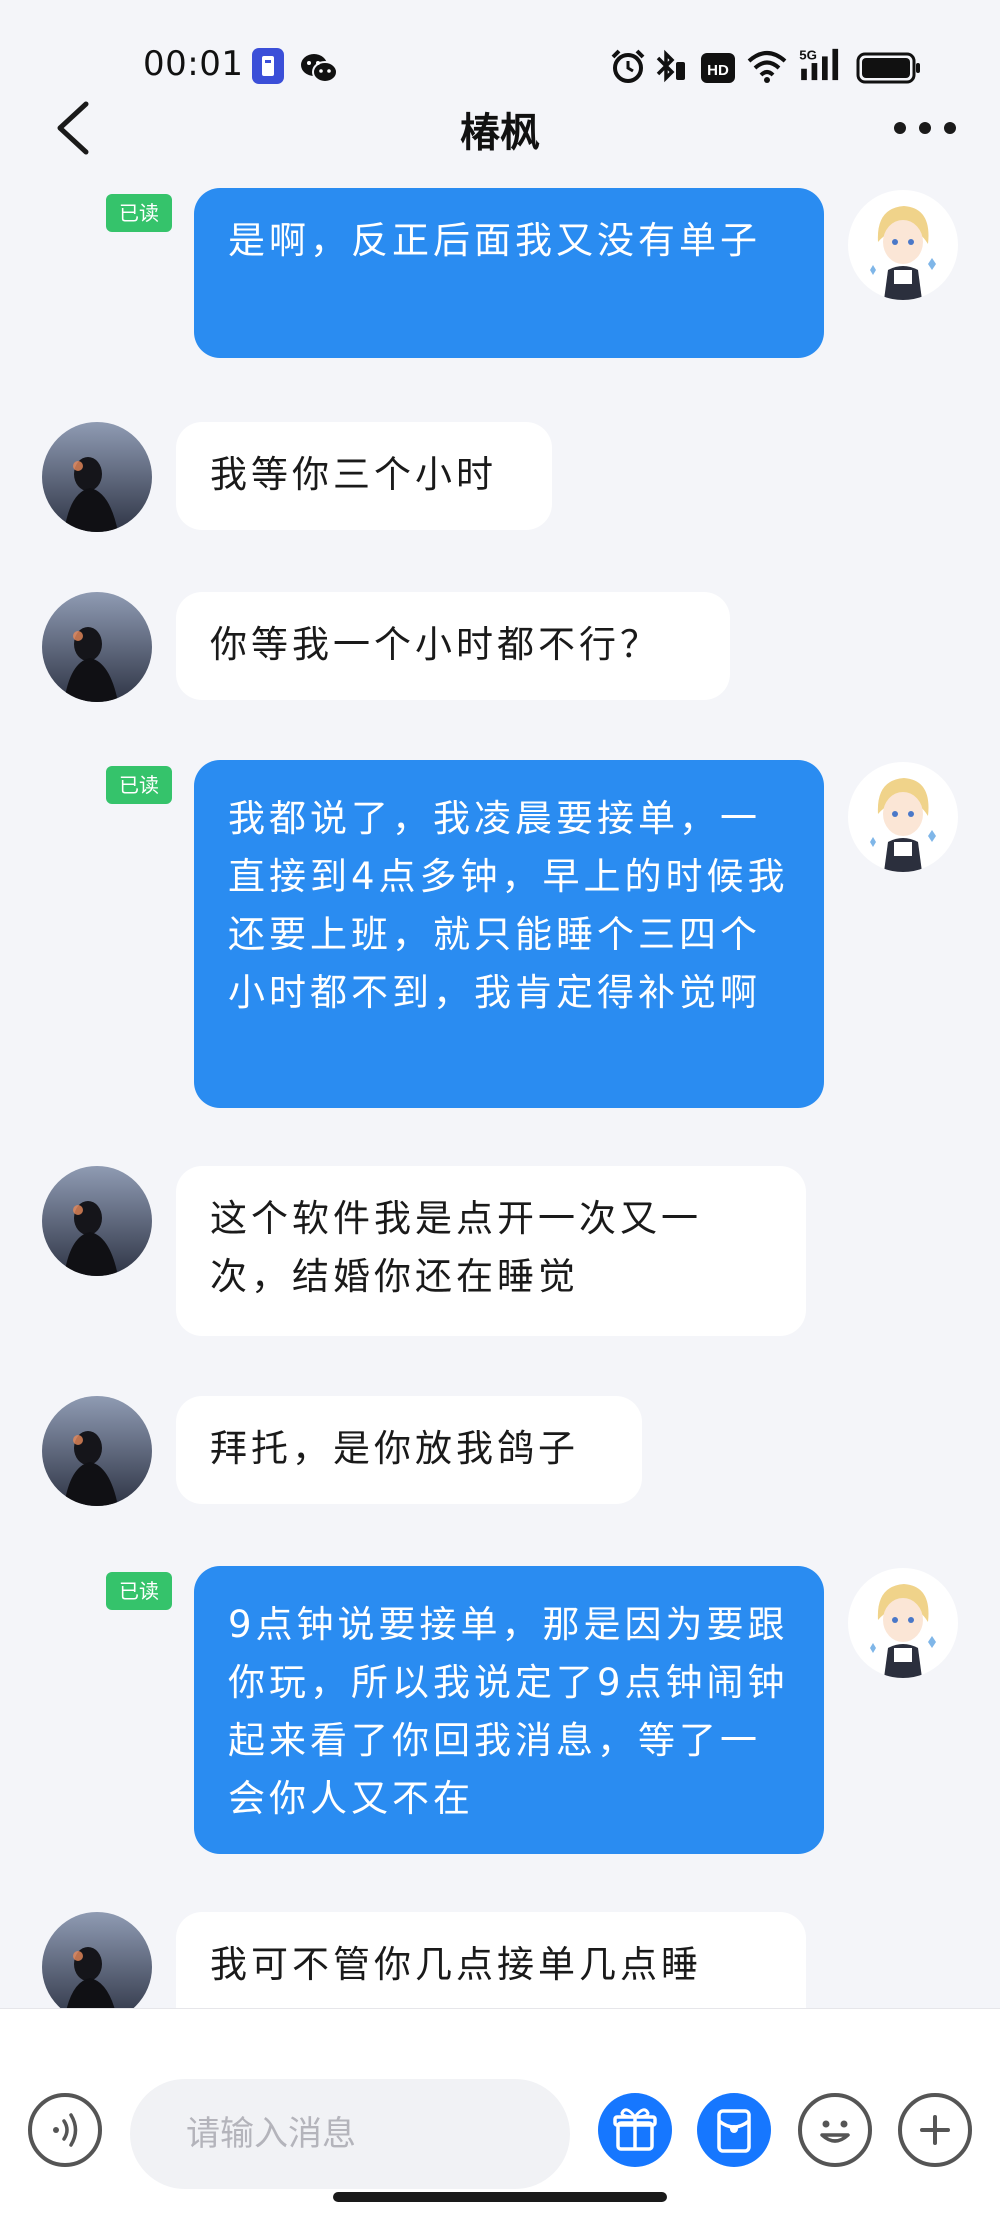 The width and height of the screenshot is (1000, 2223). I want to click on bluetooth-icon, so click(670, 66).